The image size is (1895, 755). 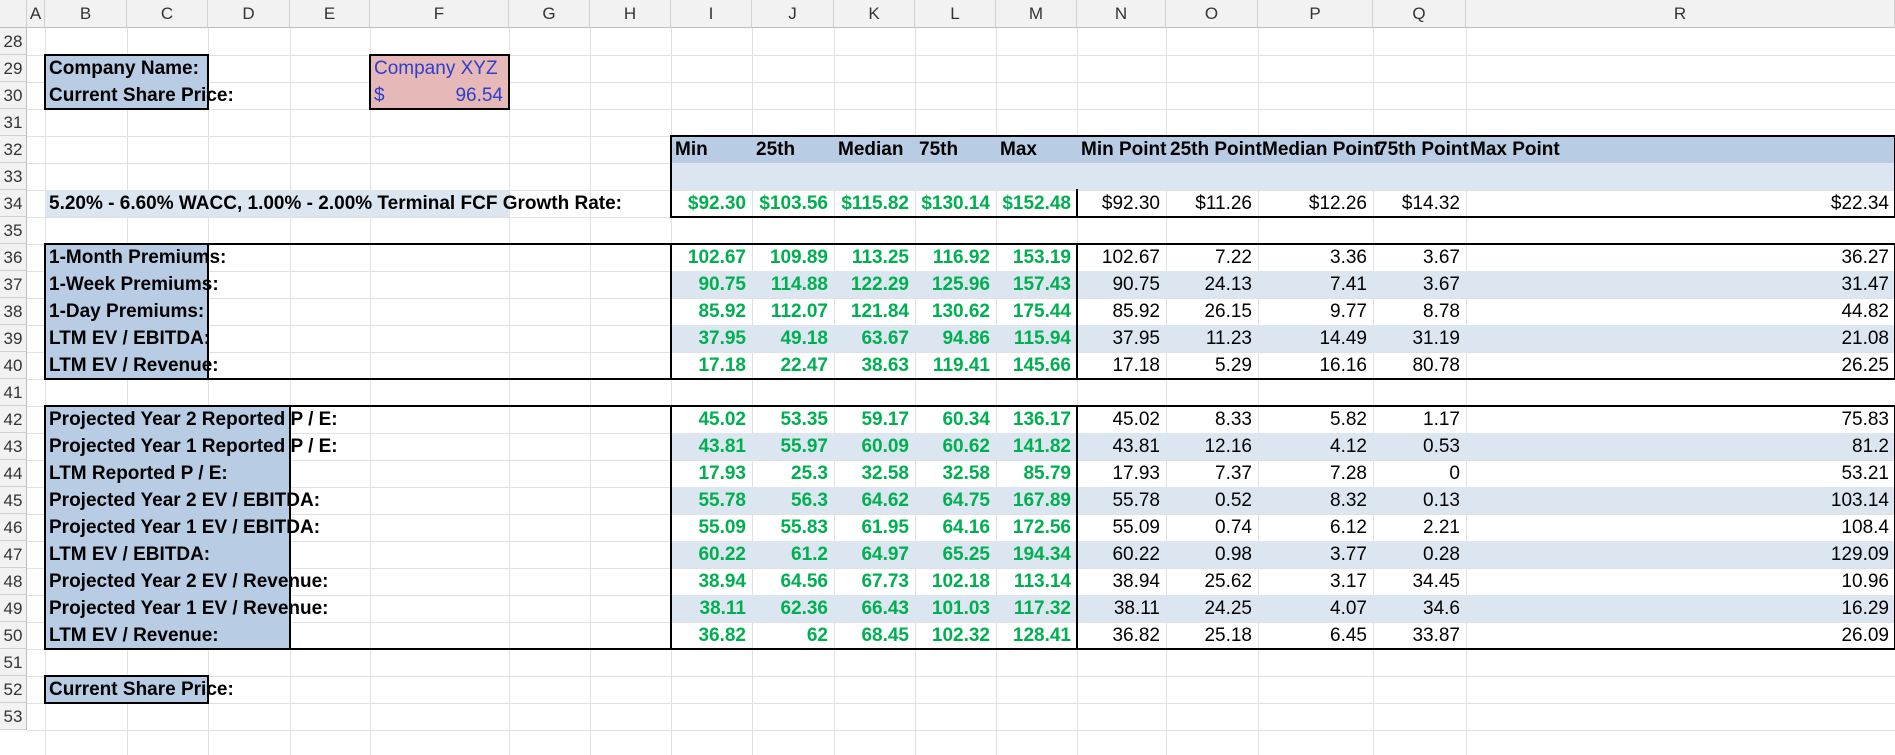 I want to click on premium-value: 114.88, so click(x=793, y=284).